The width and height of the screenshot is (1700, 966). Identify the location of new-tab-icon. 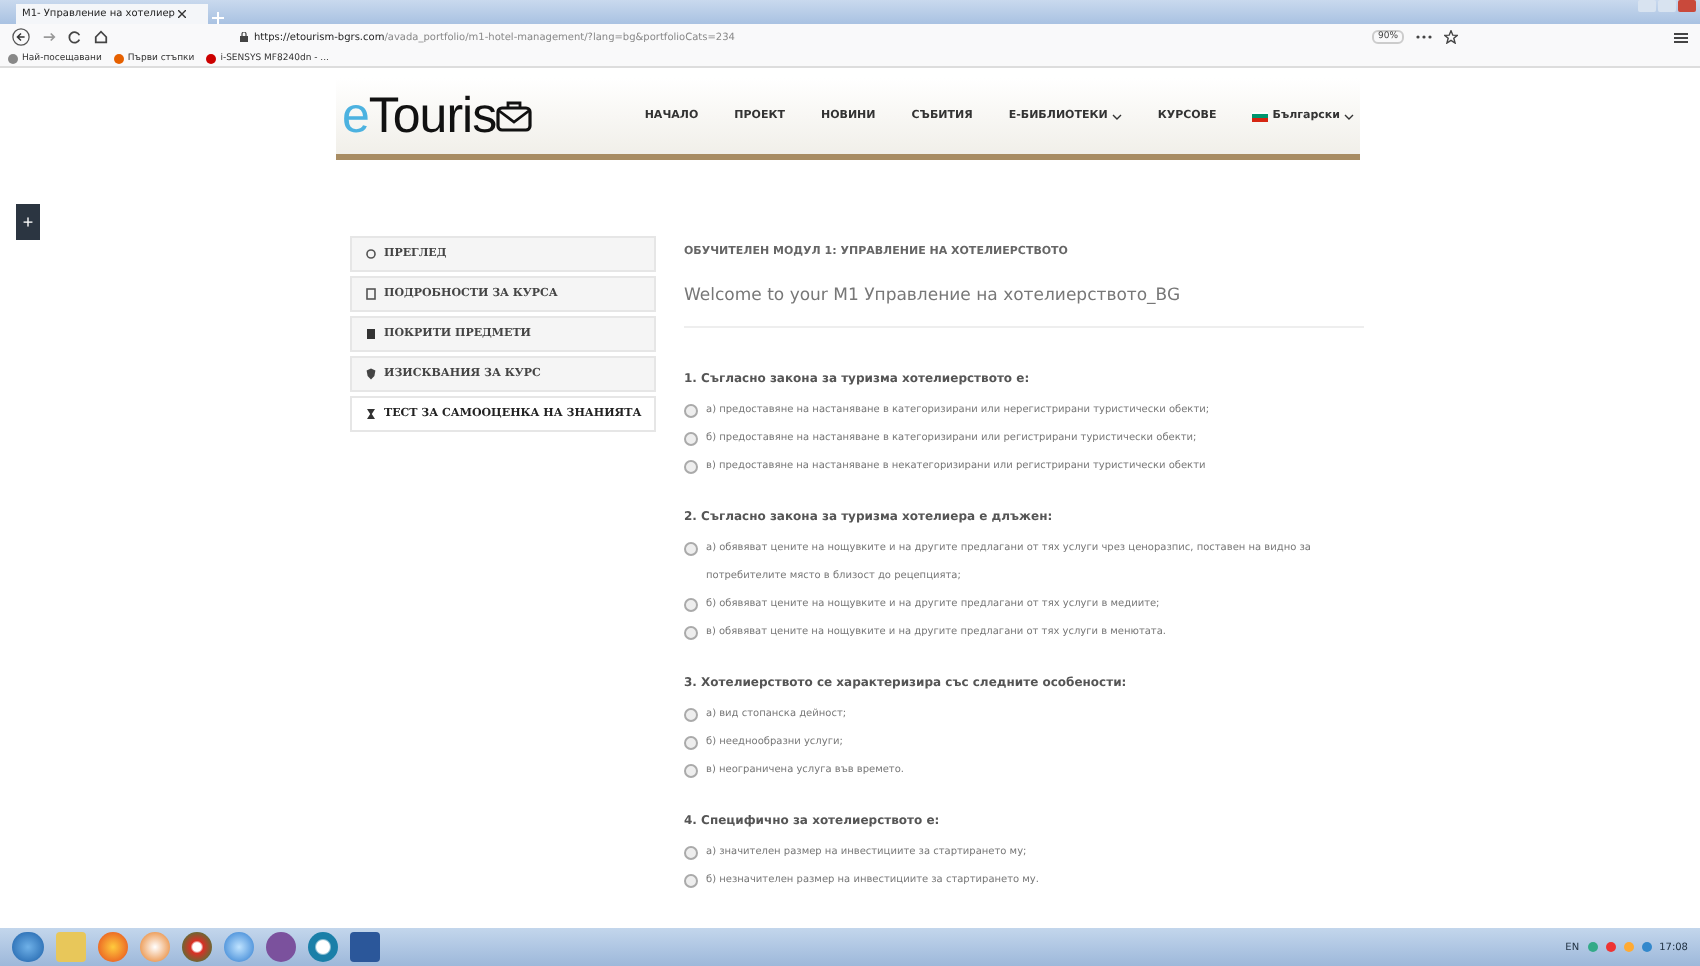
(218, 18).